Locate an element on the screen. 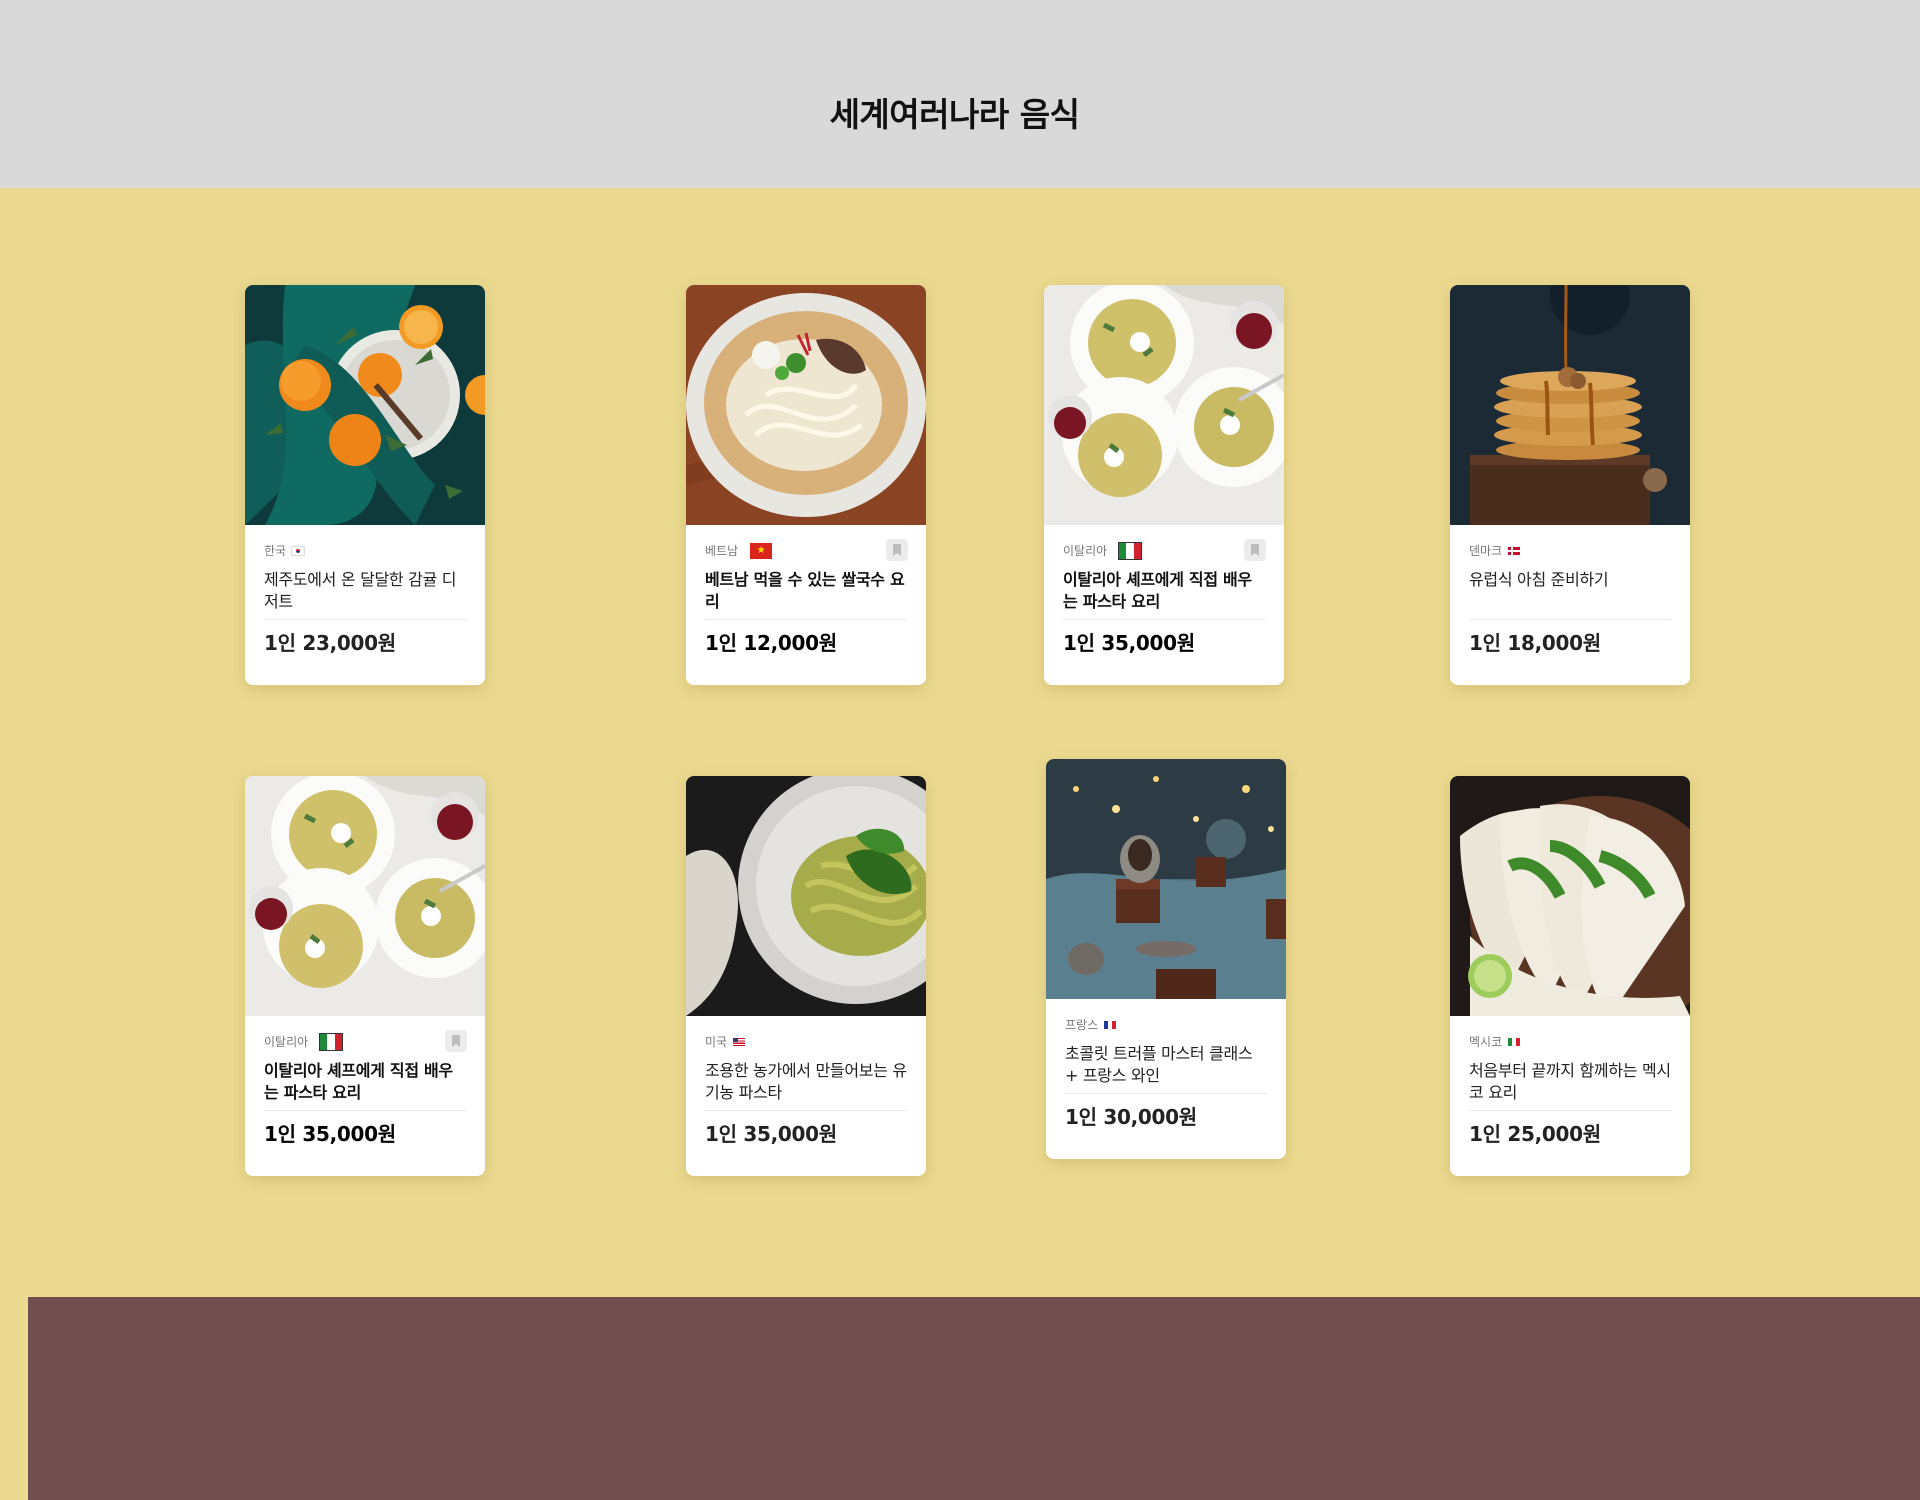  card-price: 1인 12,000원 is located at coordinates (771, 643).